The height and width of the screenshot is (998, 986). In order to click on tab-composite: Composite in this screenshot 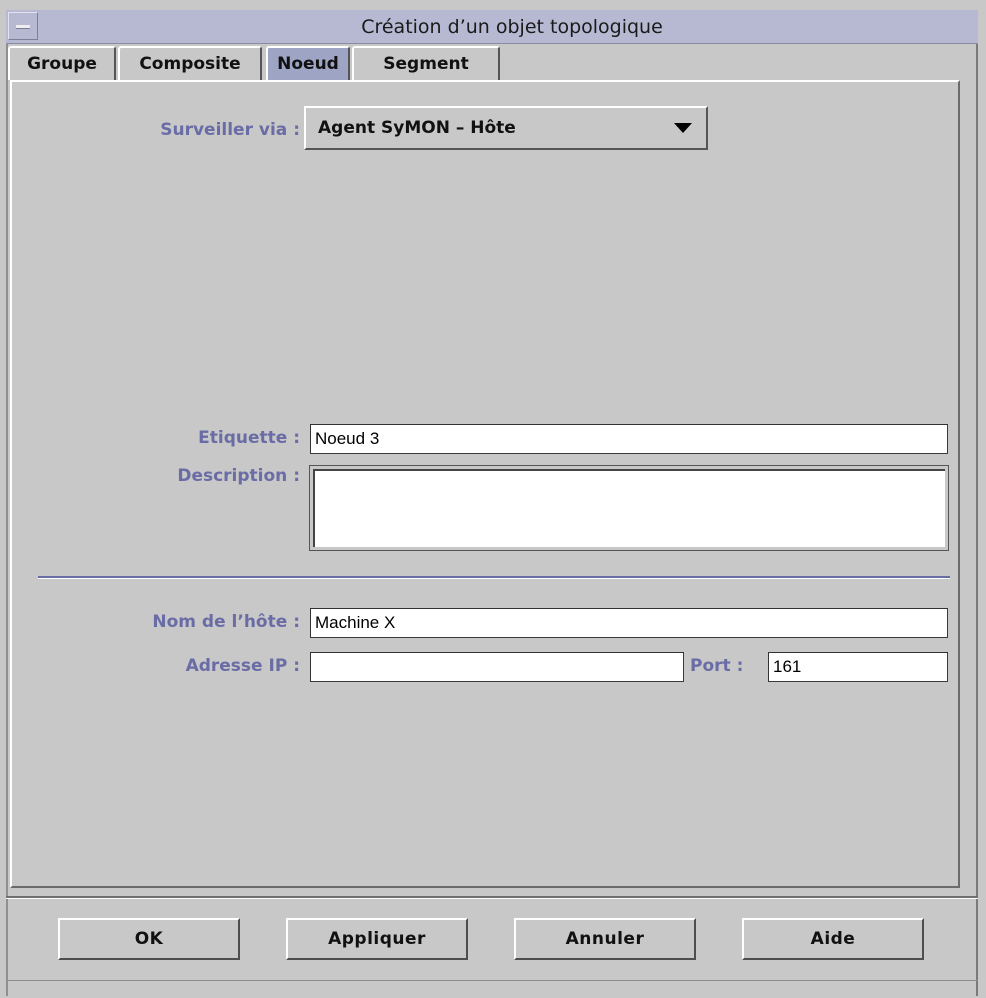, I will do `click(190, 63)`.